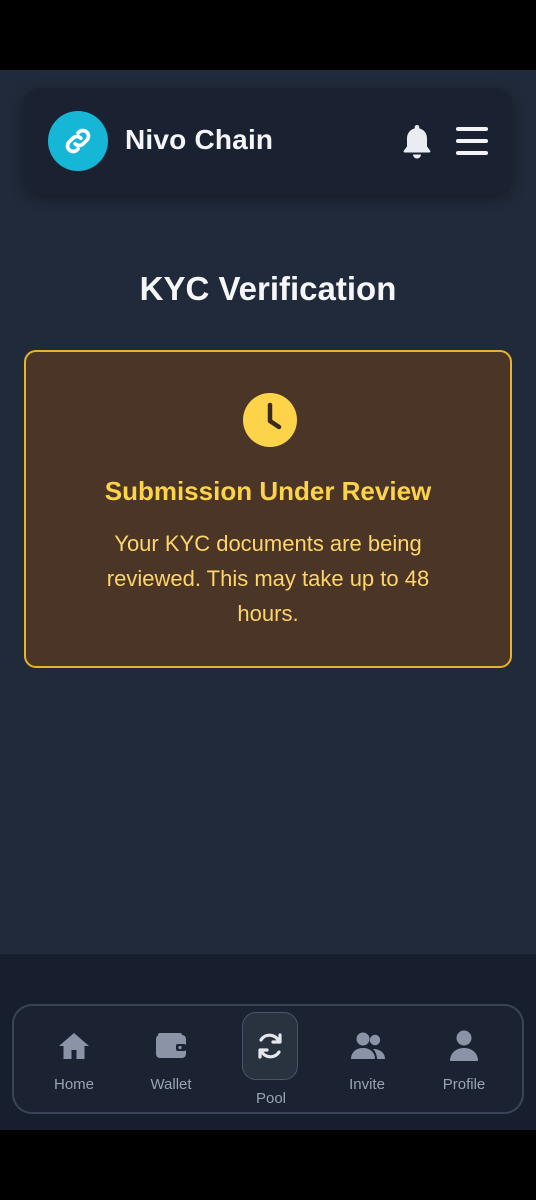 This screenshot has width=536, height=1200. I want to click on nav-label-profile: Profile, so click(464, 1084).